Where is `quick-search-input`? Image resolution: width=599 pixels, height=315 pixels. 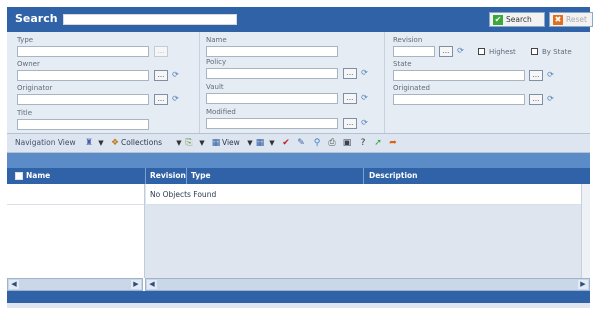 quick-search-input is located at coordinates (150, 19).